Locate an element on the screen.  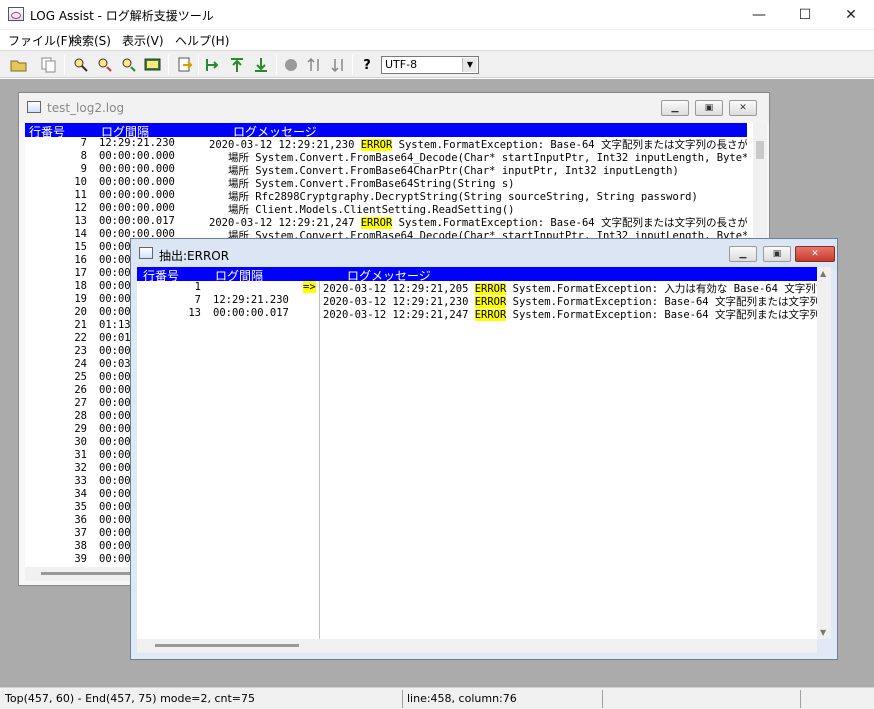
row-line-number: 13 is located at coordinates (194, 313).